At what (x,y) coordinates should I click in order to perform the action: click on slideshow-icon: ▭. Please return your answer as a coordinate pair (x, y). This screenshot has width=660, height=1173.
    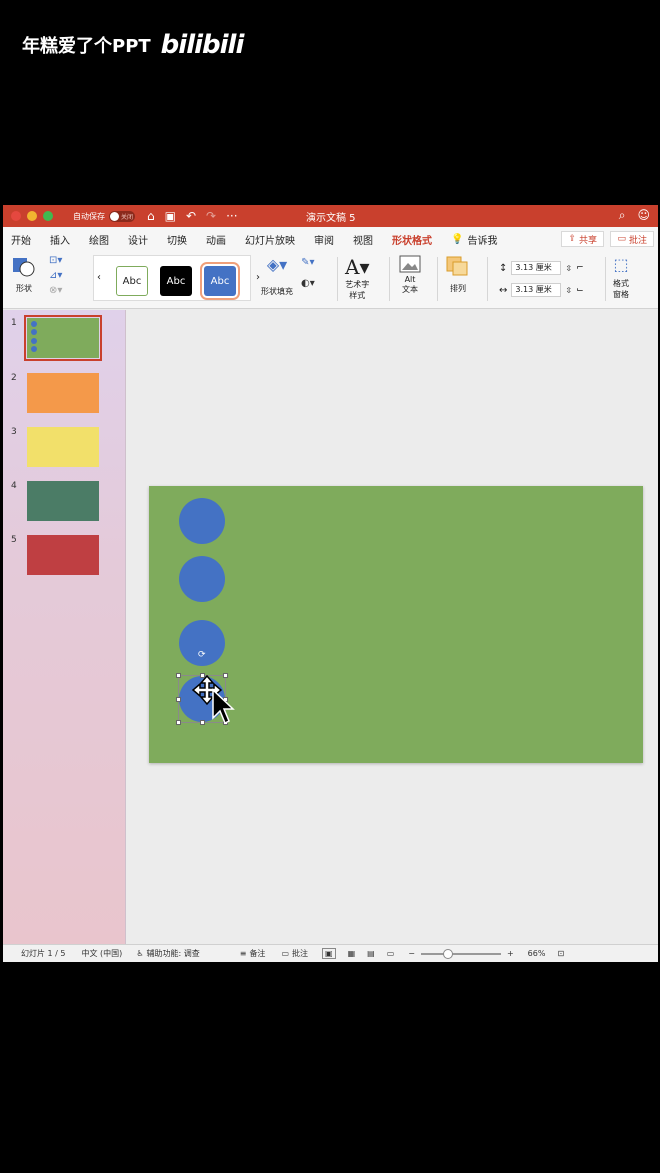
    Looking at the image, I should click on (391, 953).